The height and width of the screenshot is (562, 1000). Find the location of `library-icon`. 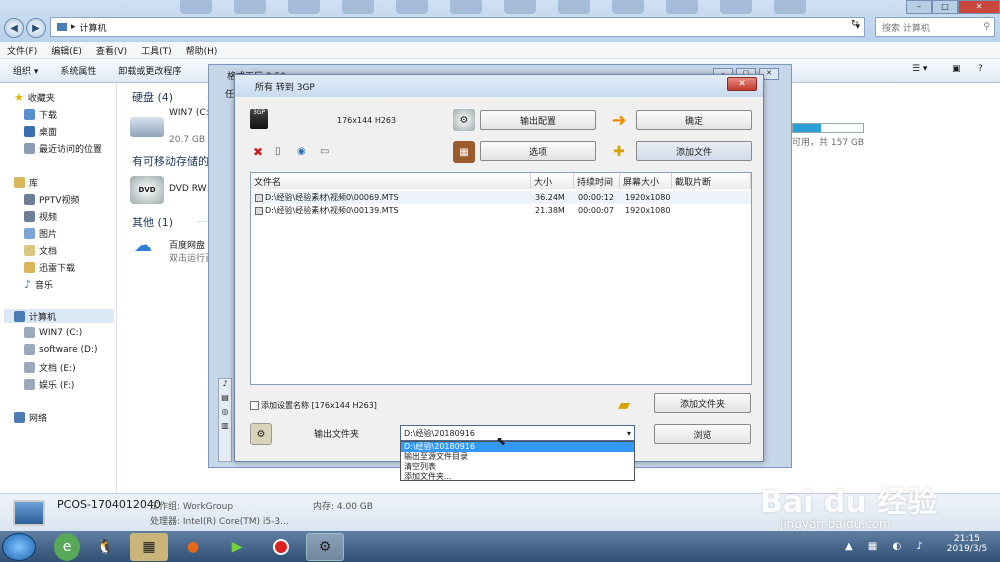

library-icon is located at coordinates (19, 182).